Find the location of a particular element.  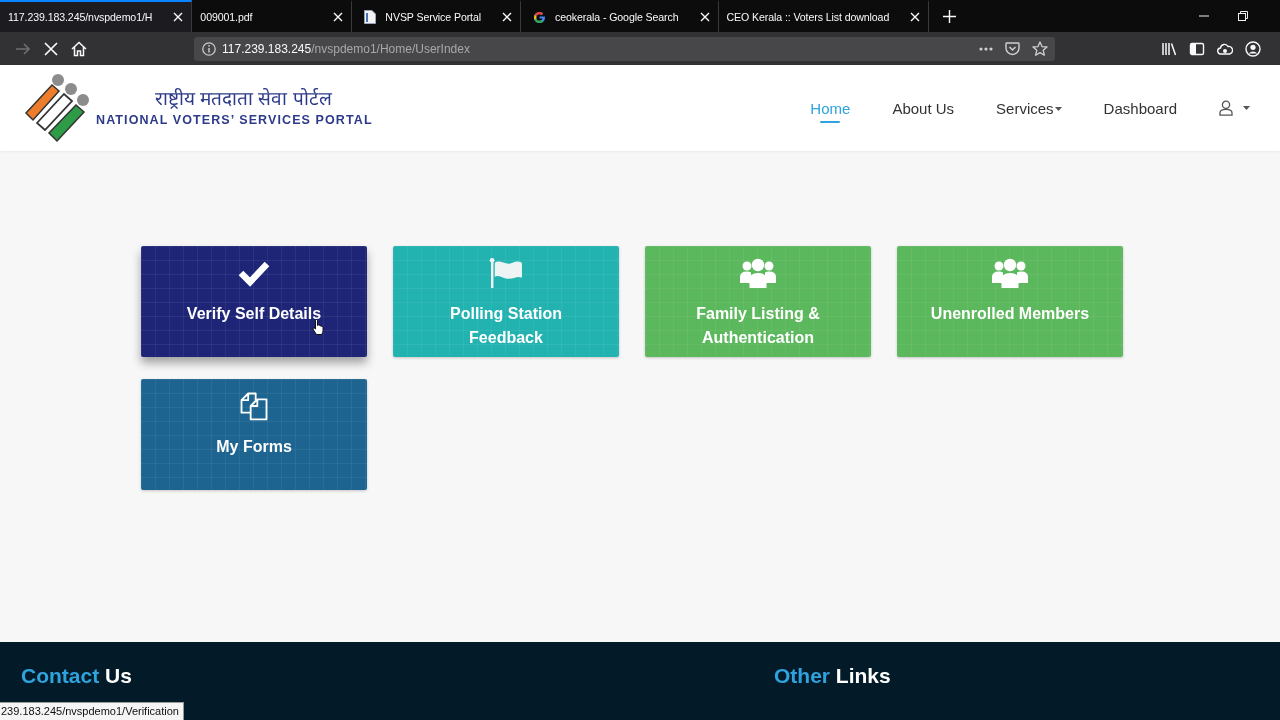

new-tab-icon is located at coordinates (950, 16).